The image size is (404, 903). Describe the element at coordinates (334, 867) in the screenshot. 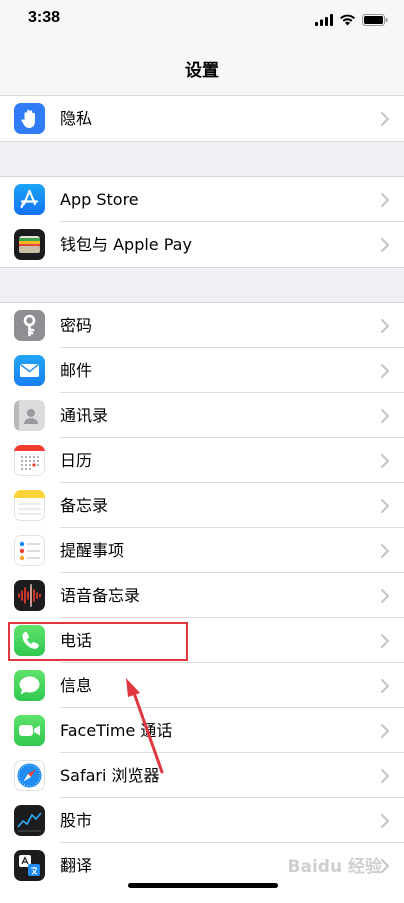

I see `watermark: Baidu 经验` at that location.